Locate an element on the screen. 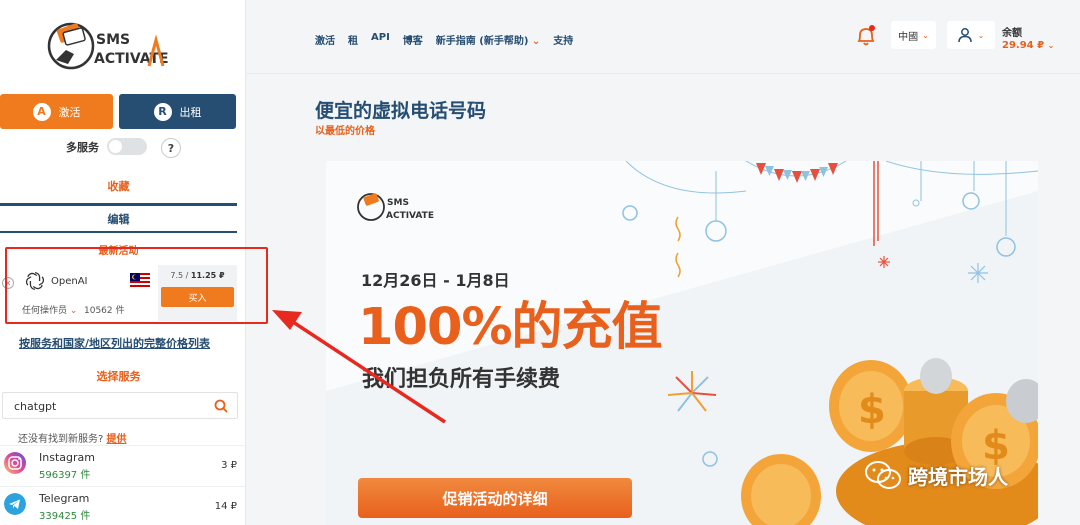 The image size is (1080, 525). full-price-list-link: 按服务和国家/地区列出的完整价格列表 is located at coordinates (114, 343).